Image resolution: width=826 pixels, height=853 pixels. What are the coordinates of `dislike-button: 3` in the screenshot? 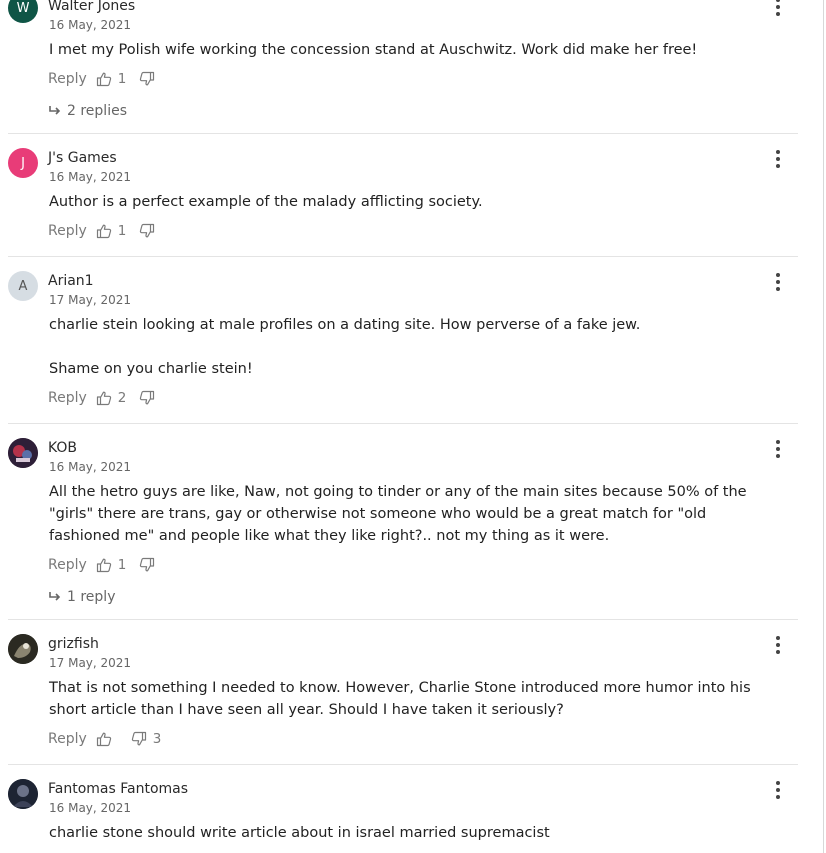 It's located at (146, 739).